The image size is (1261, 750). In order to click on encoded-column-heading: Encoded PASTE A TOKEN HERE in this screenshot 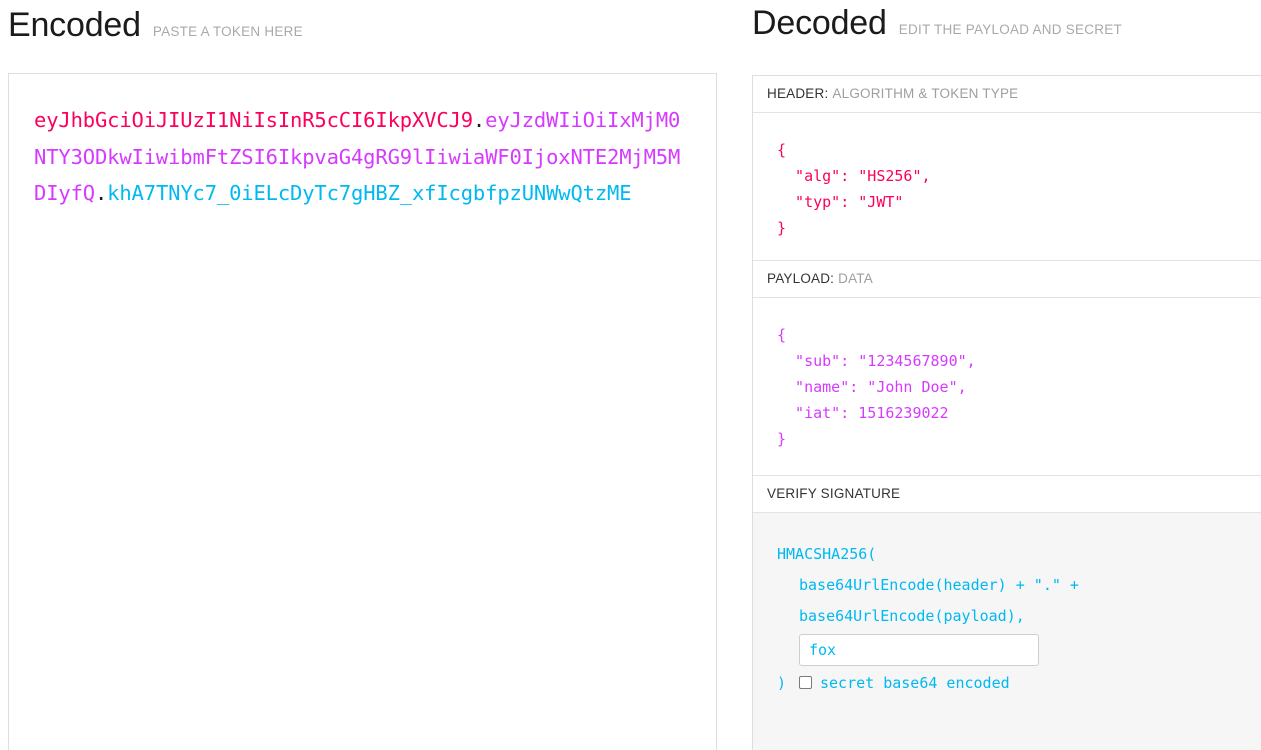, I will do `click(155, 25)`.